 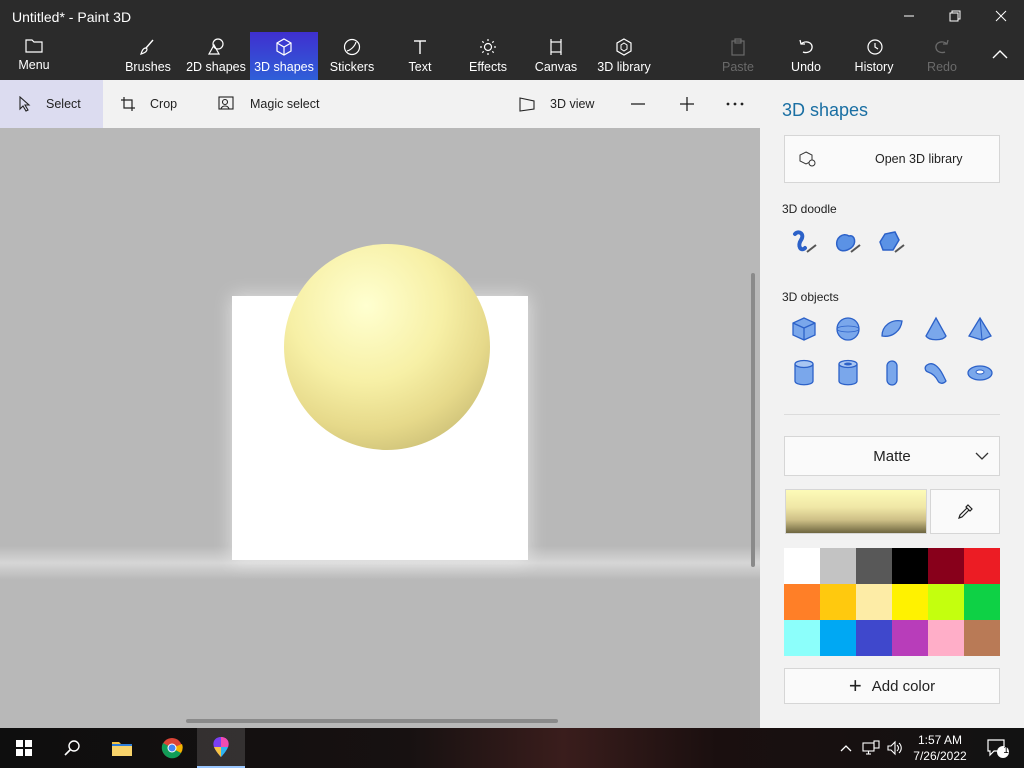 I want to click on volume-button, so click(x=895, y=748).